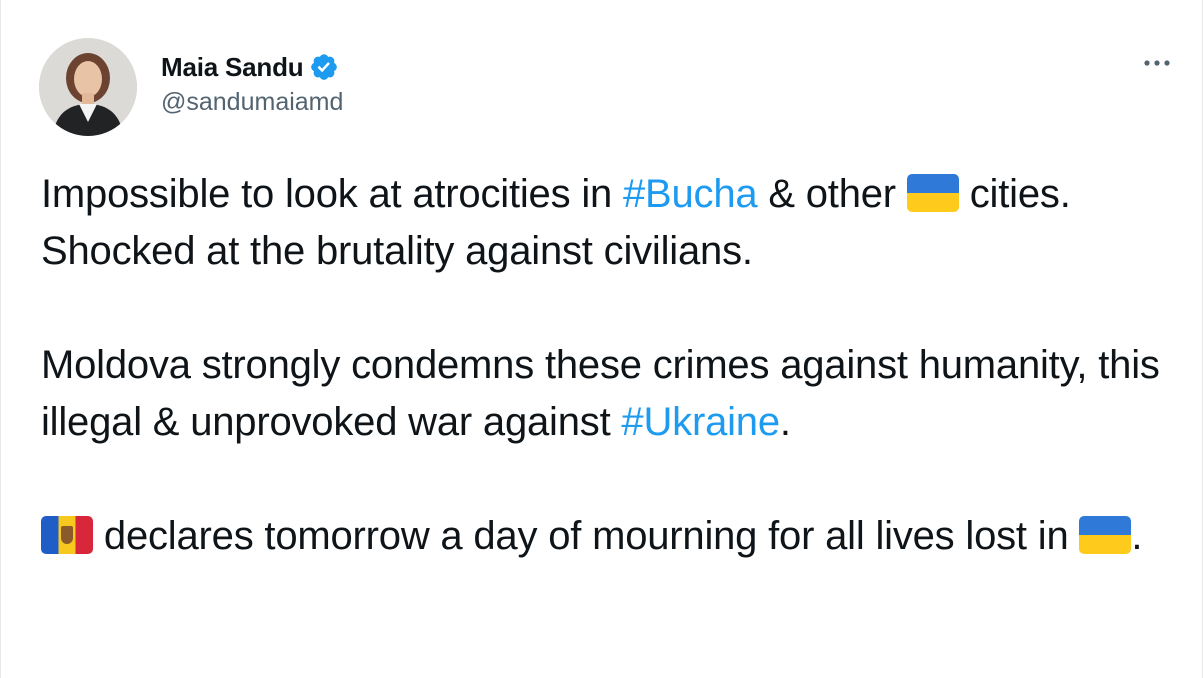 This screenshot has height=678, width=1204. I want to click on author-handle: @sandumaiamd, so click(252, 102).